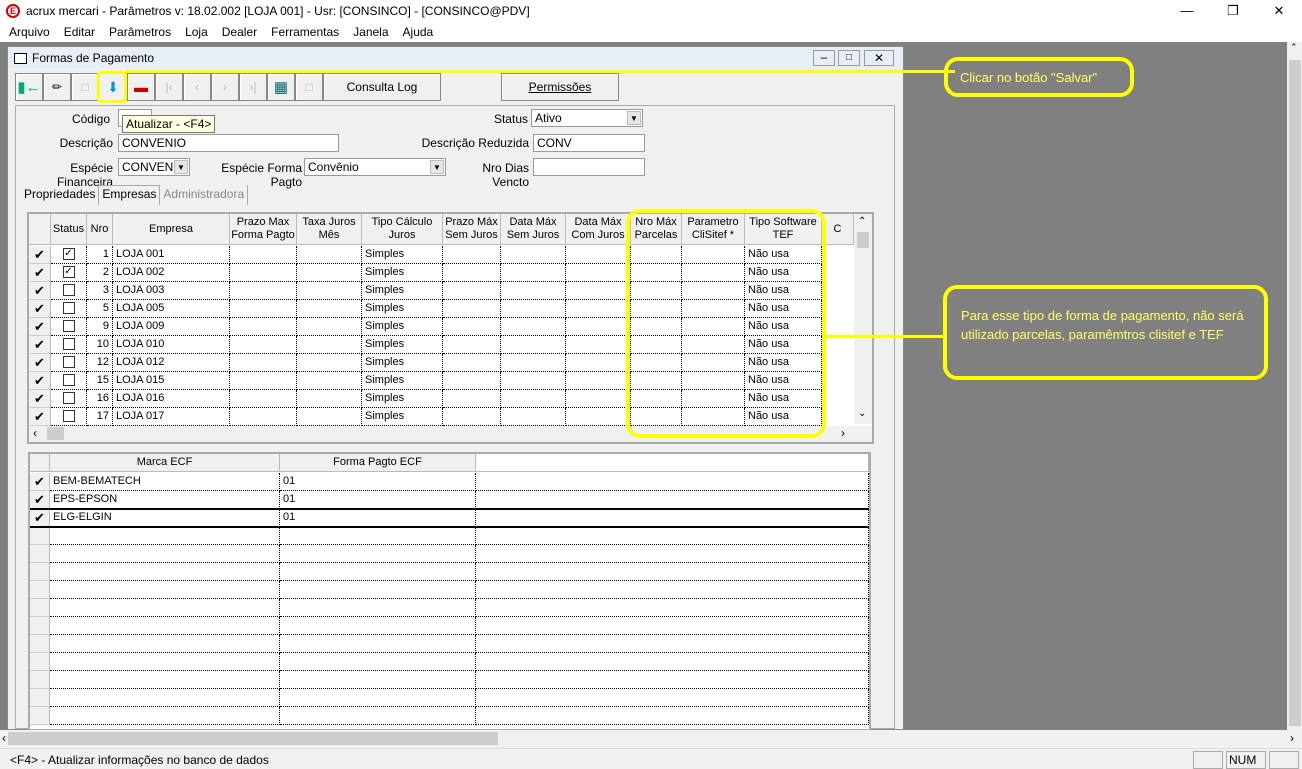  I want to click on nro-cell: 5, so click(100, 309).